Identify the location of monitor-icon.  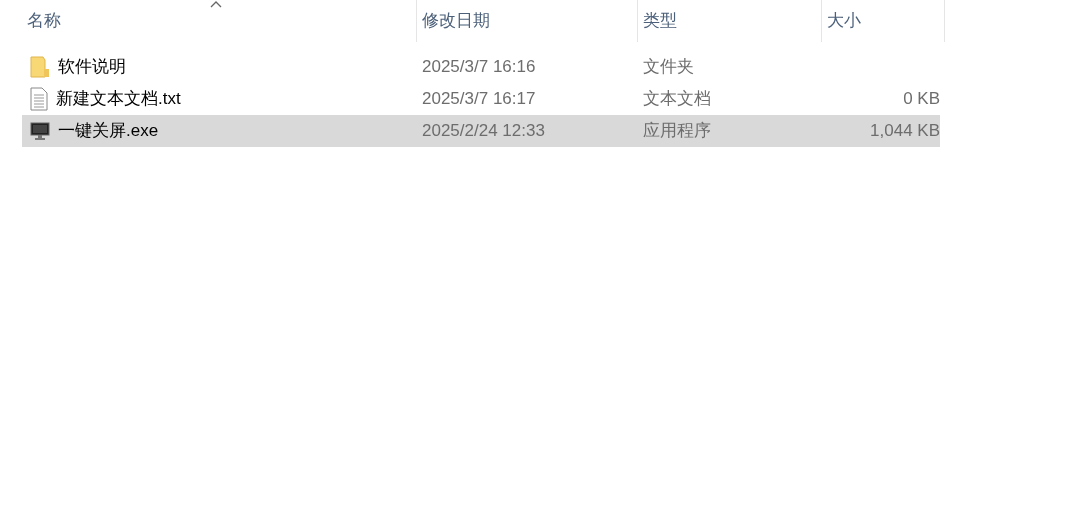
(40, 131).